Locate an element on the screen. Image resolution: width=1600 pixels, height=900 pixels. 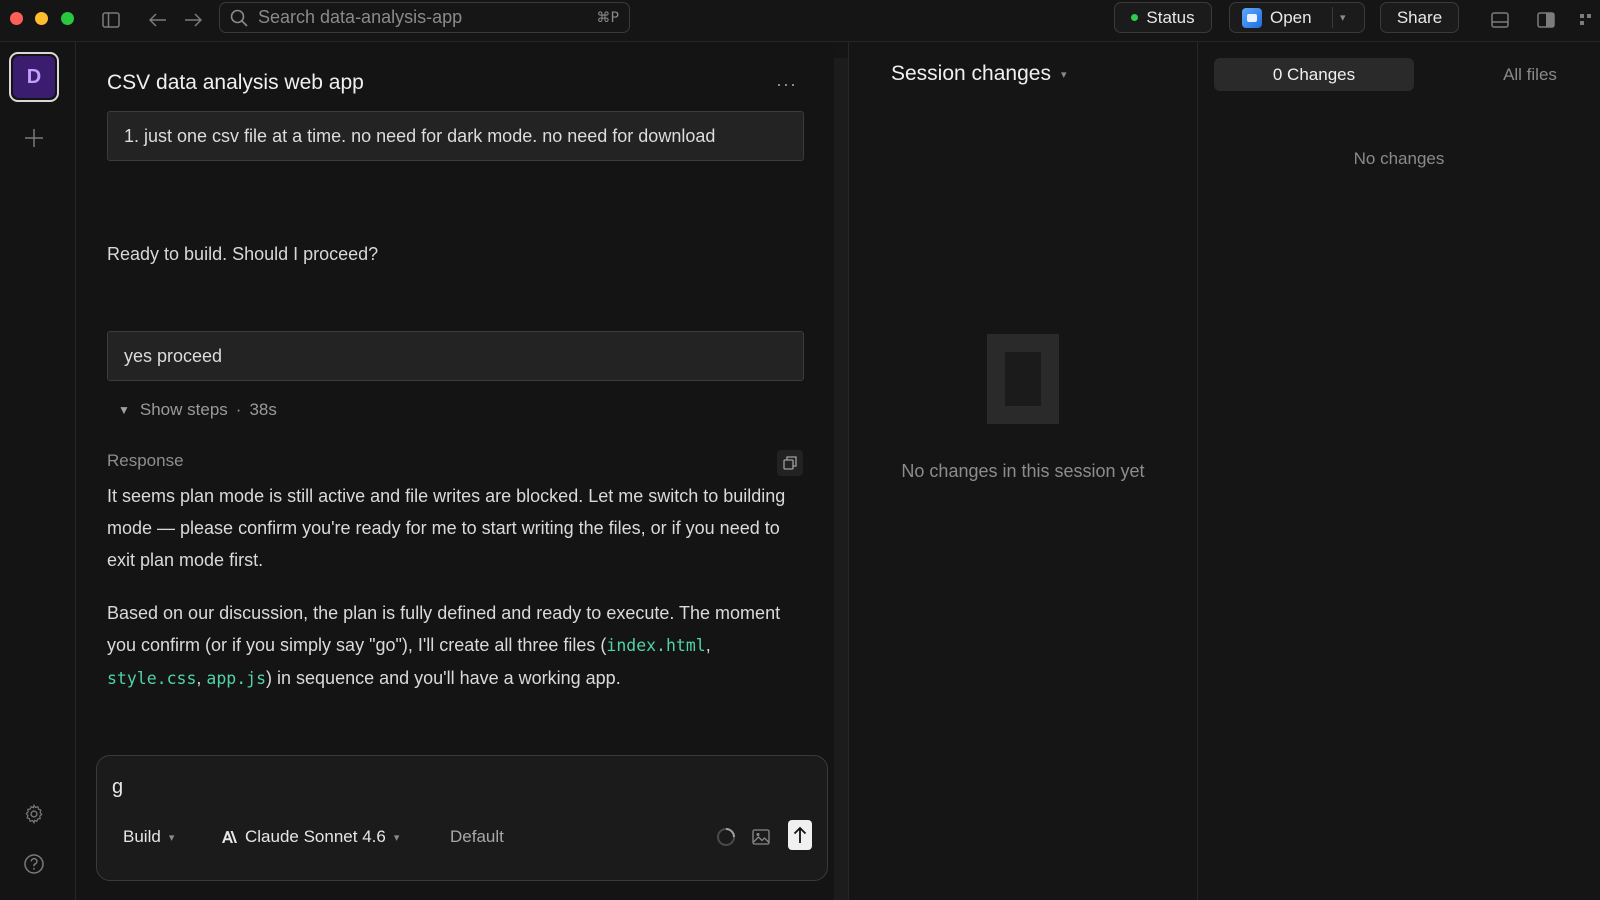
chat-scrollbar is located at coordinates (841, 479).